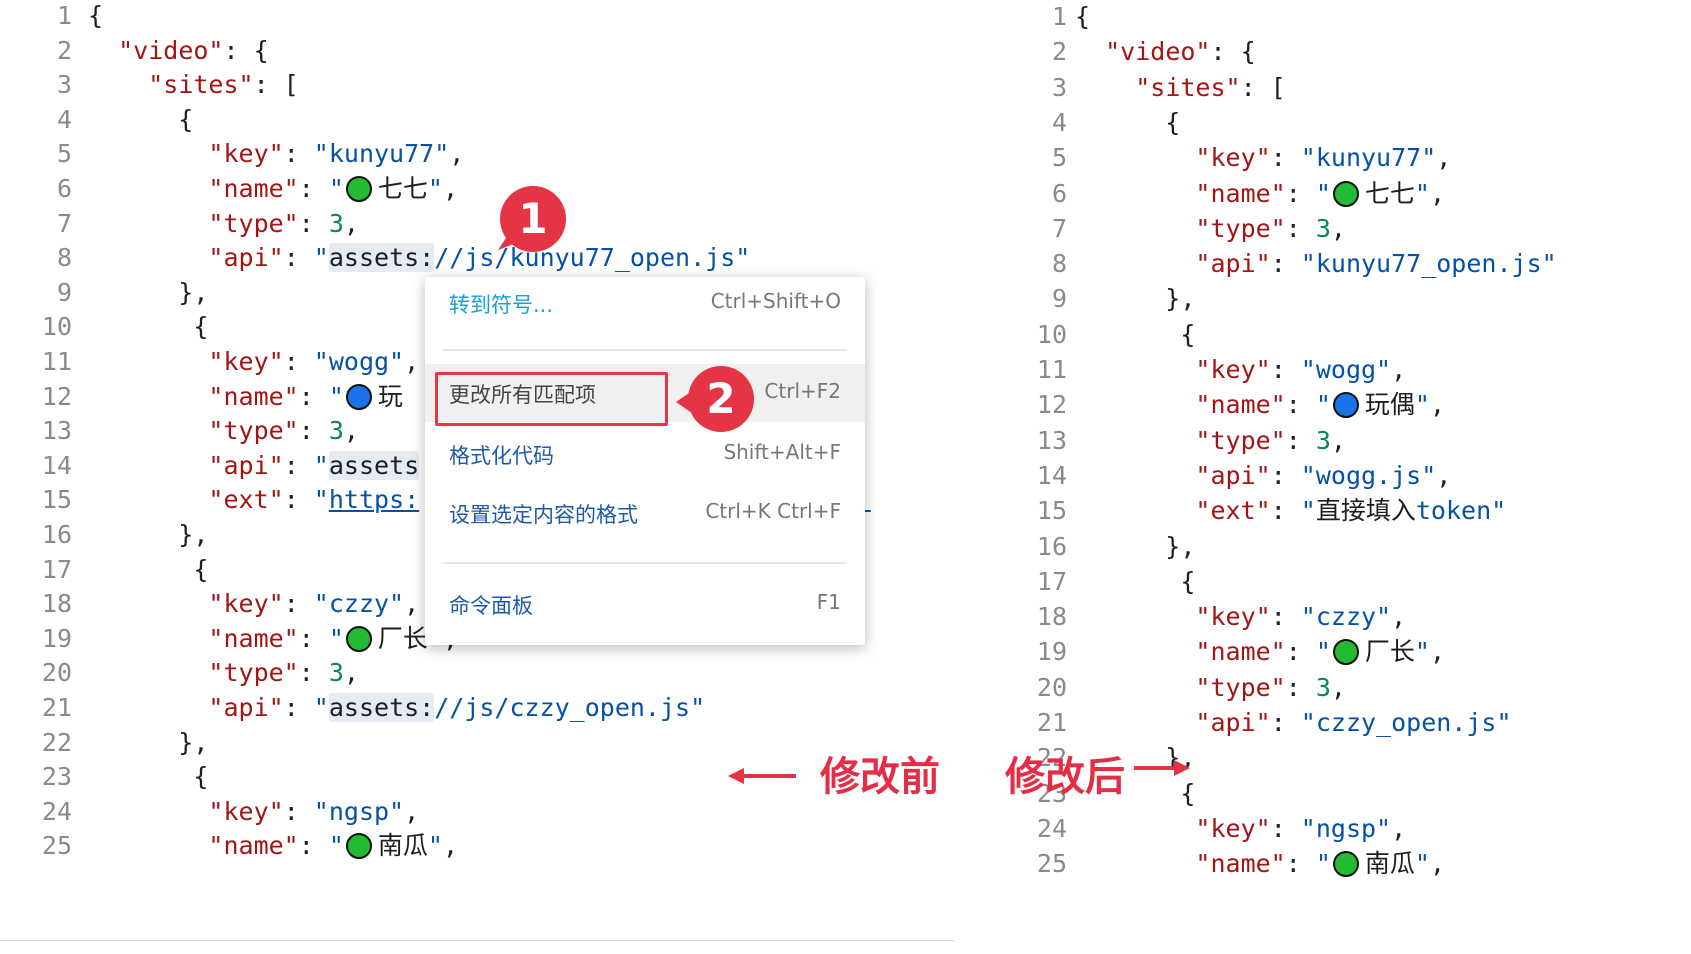 The image size is (1691, 954). What do you see at coordinates (56, 465) in the screenshot?
I see `line-number: 14` at bounding box center [56, 465].